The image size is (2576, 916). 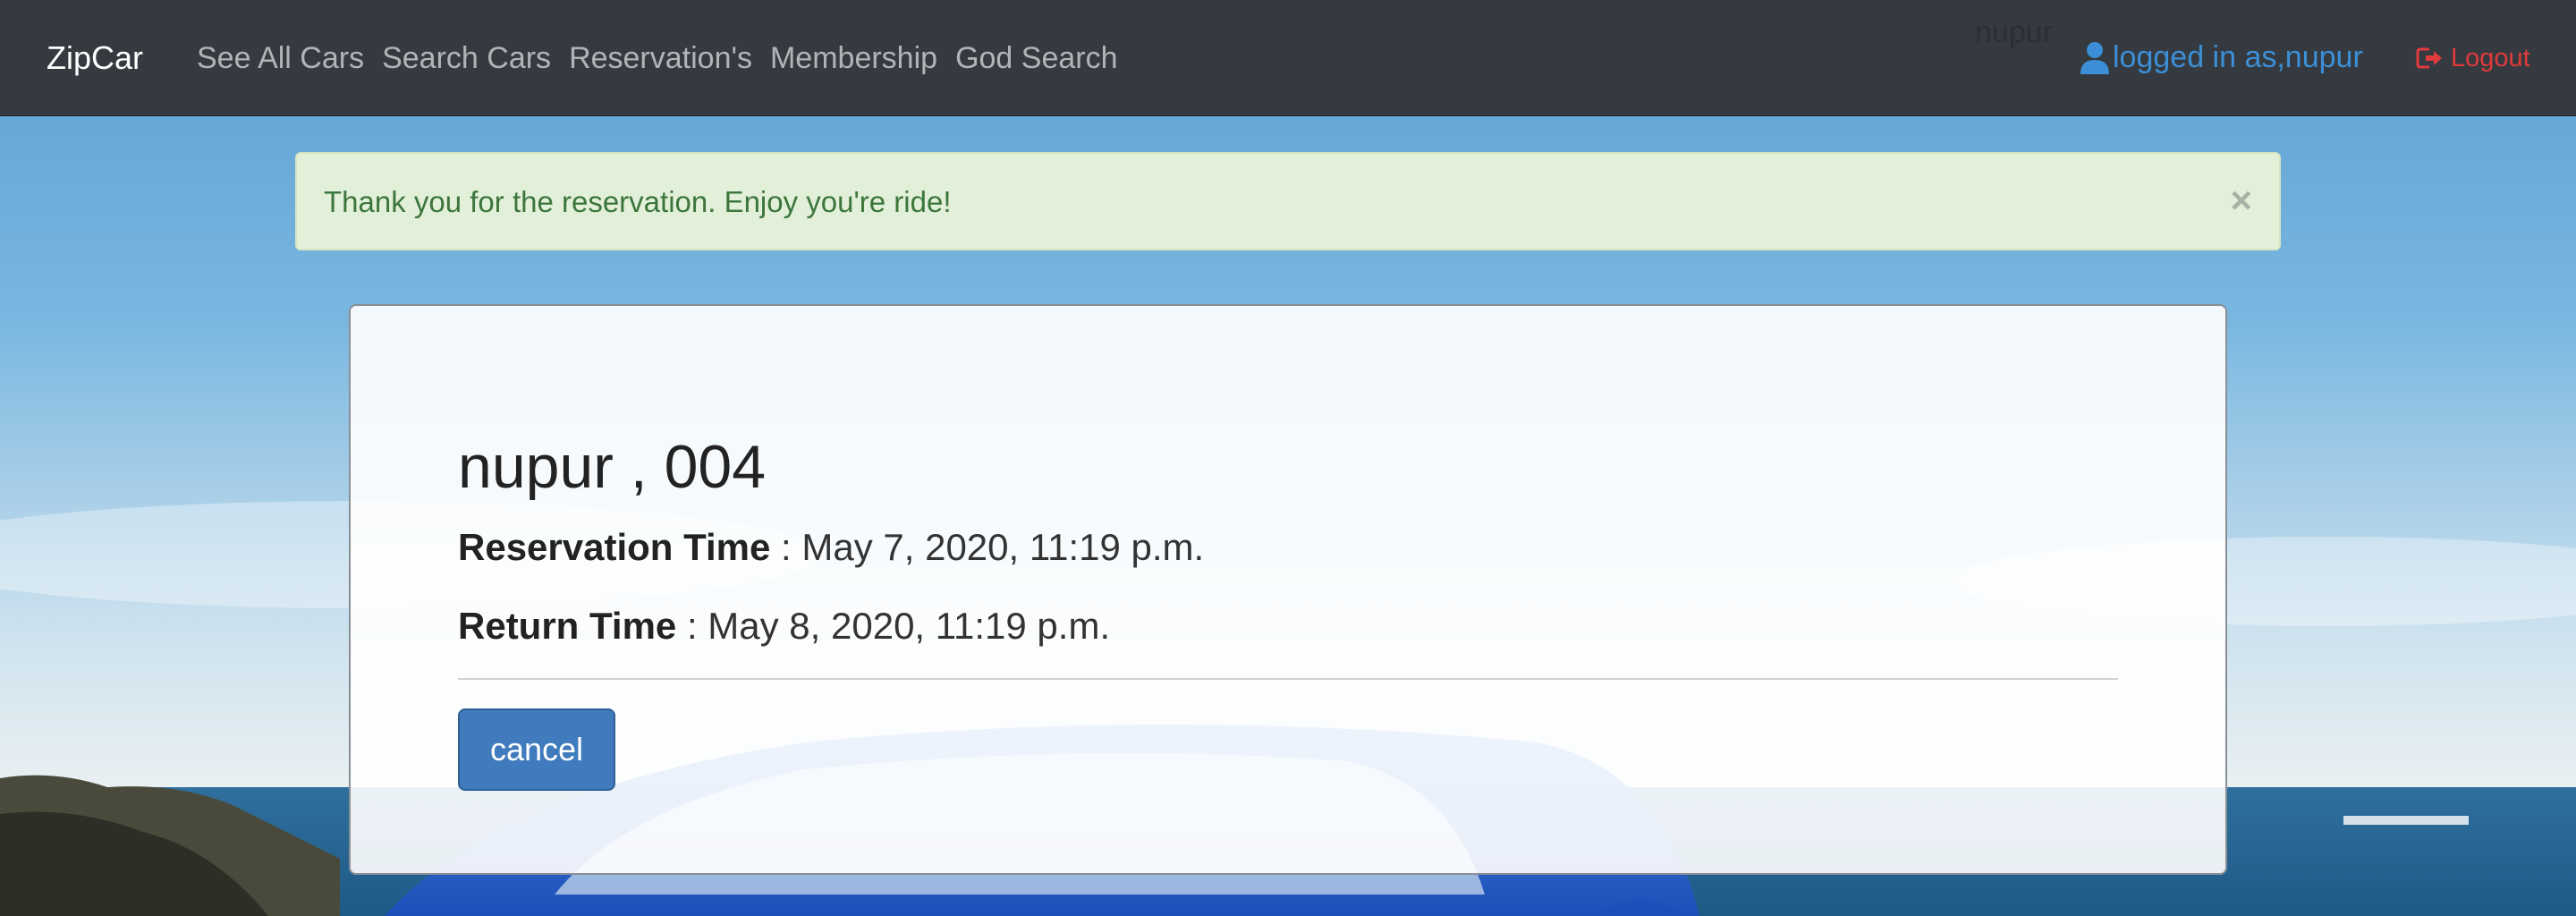 I want to click on logout-label: Logout, so click(x=2490, y=57).